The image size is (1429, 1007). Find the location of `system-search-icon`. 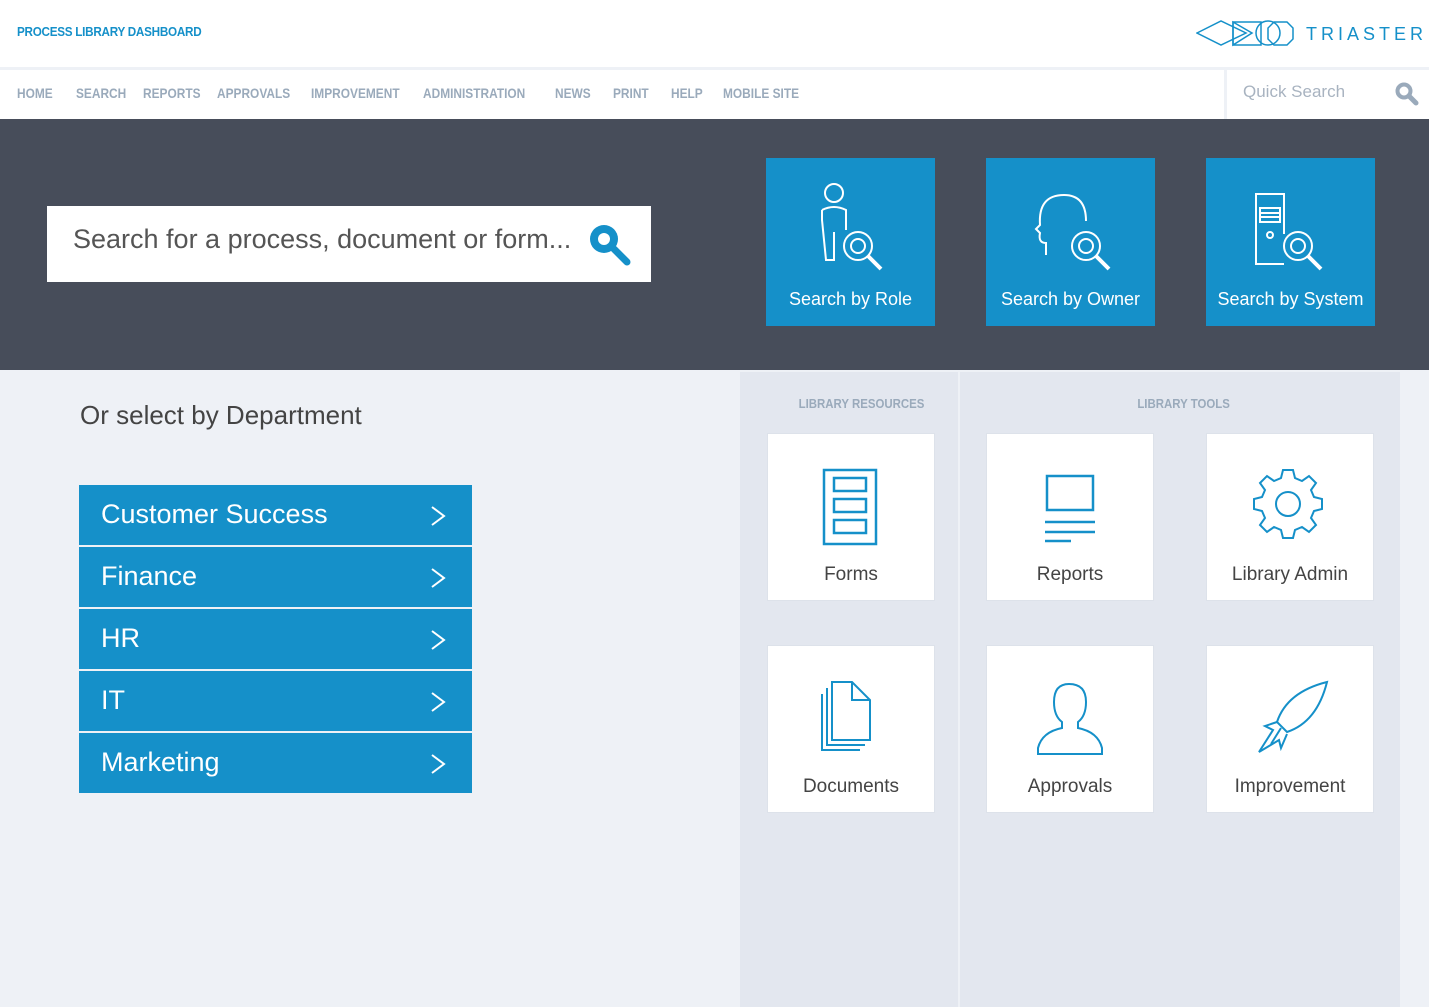

system-search-icon is located at coordinates (1289, 232).